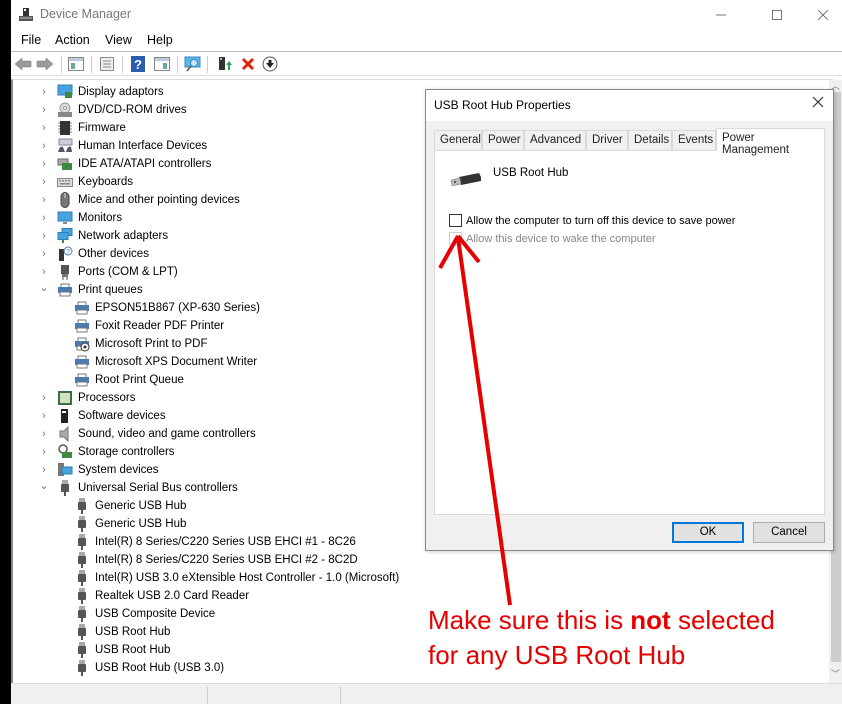 The image size is (842, 704). What do you see at coordinates (777, 15) in the screenshot?
I see `maximize-button` at bounding box center [777, 15].